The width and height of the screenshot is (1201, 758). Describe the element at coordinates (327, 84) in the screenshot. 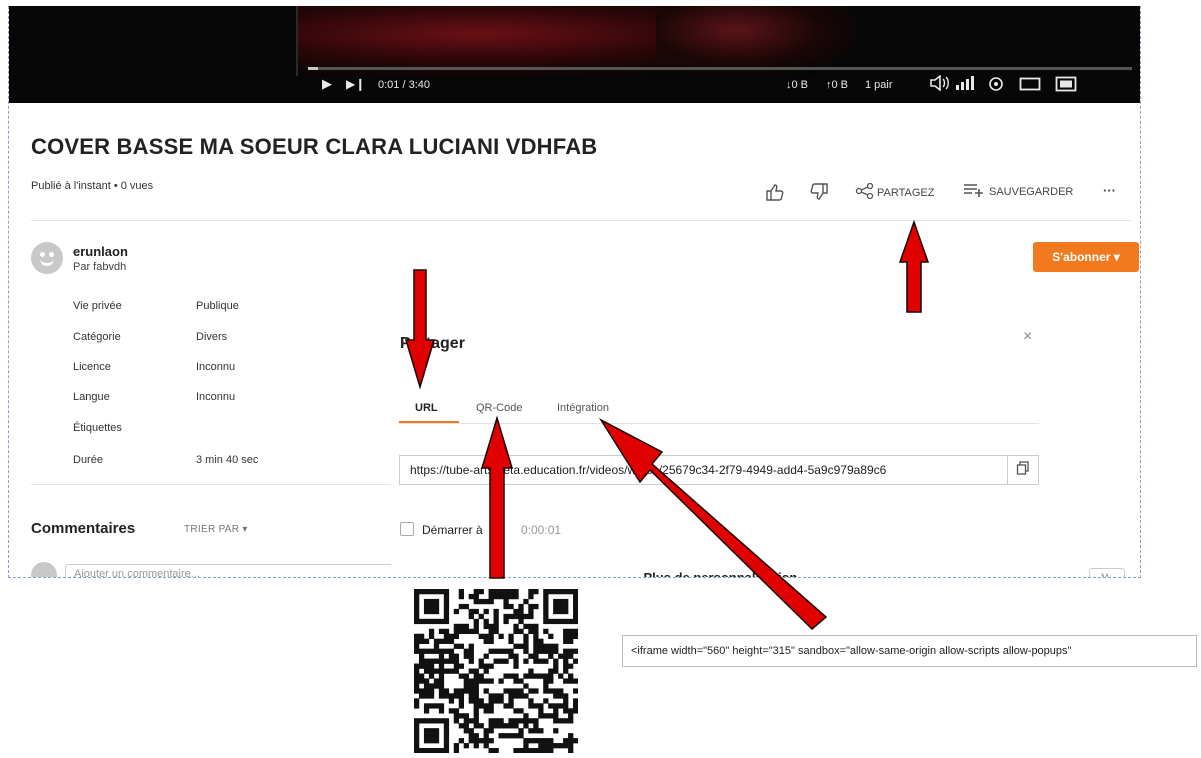

I see `play-icon: ▶` at that location.